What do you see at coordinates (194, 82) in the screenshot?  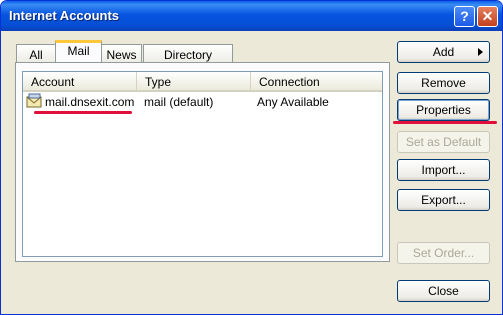 I see `column-header-type: Type` at bounding box center [194, 82].